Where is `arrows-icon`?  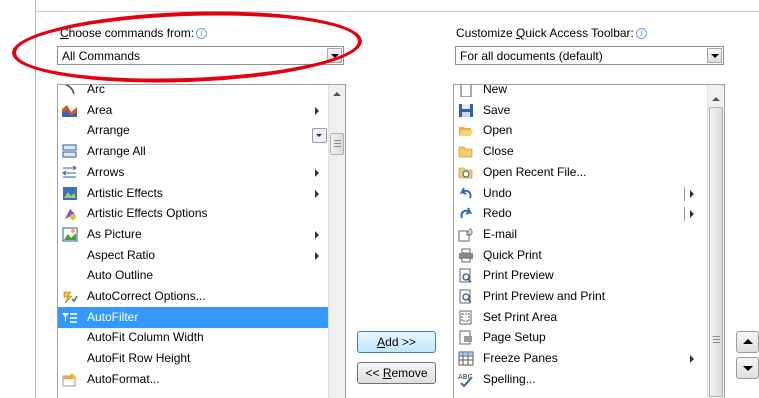
arrows-icon is located at coordinates (70, 172).